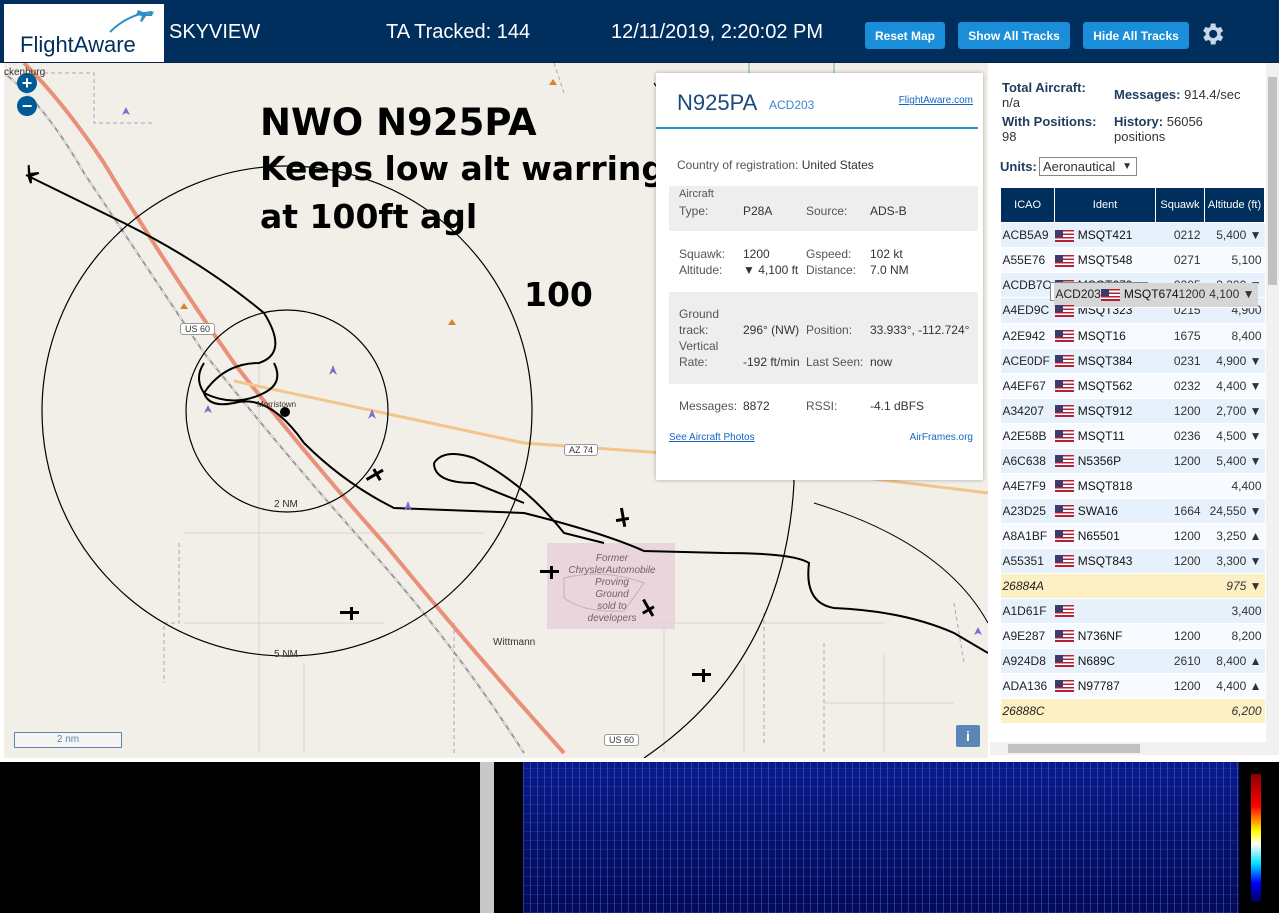 Image resolution: width=1279 pixels, height=913 pixels. Describe the element at coordinates (1105, 436) in the screenshot. I see `cell-ident: MSQT11` at that location.